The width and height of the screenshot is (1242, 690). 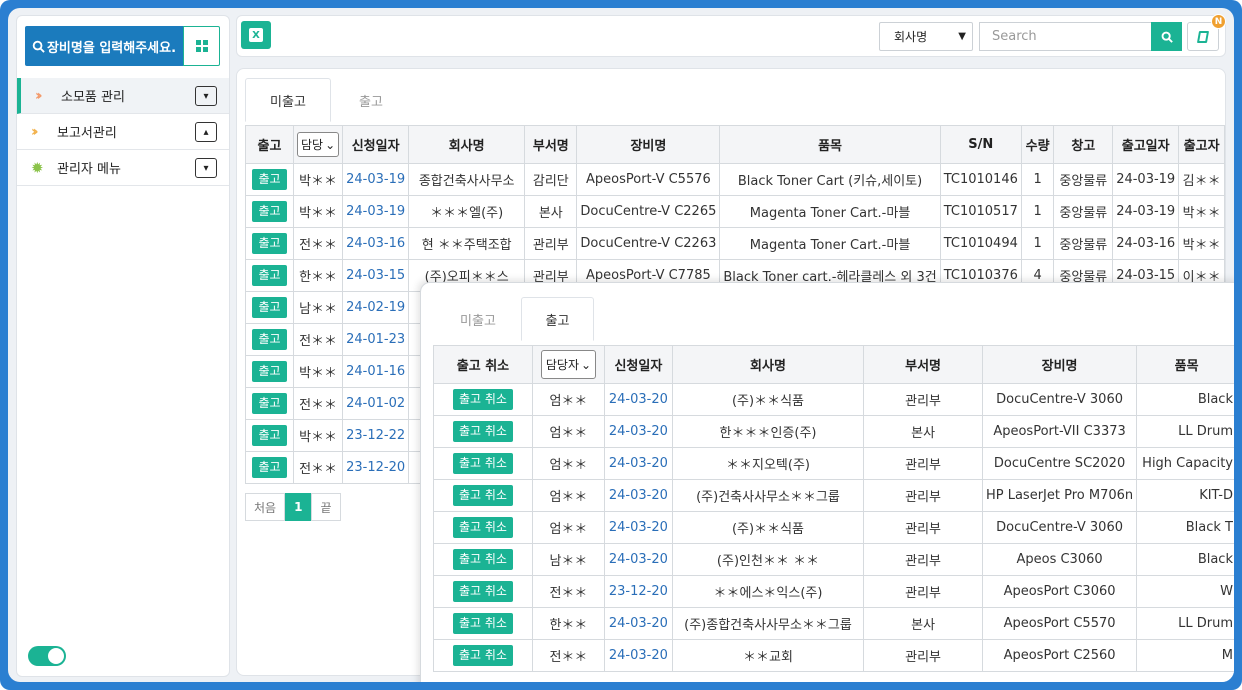 What do you see at coordinates (1166, 36) in the screenshot?
I see `search-button` at bounding box center [1166, 36].